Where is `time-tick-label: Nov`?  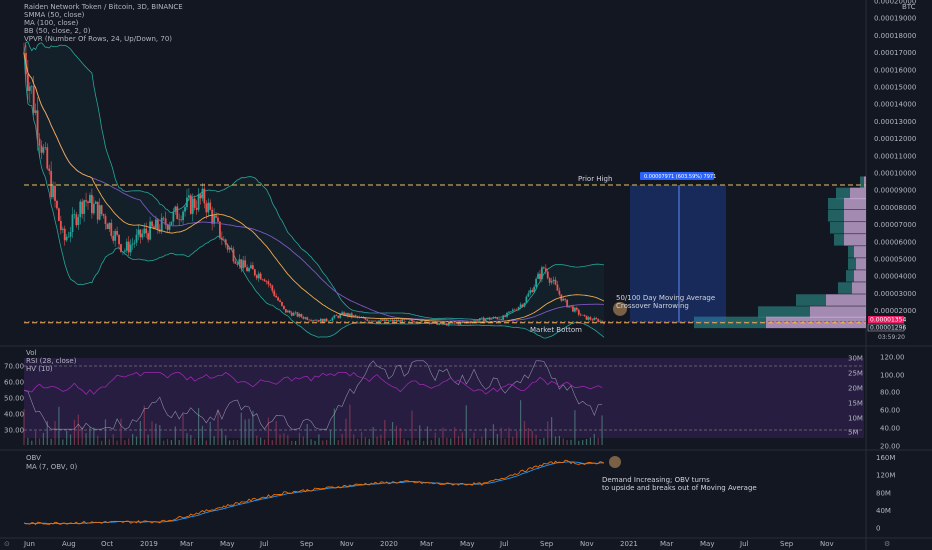
time-tick-label: Nov is located at coordinates (347, 544).